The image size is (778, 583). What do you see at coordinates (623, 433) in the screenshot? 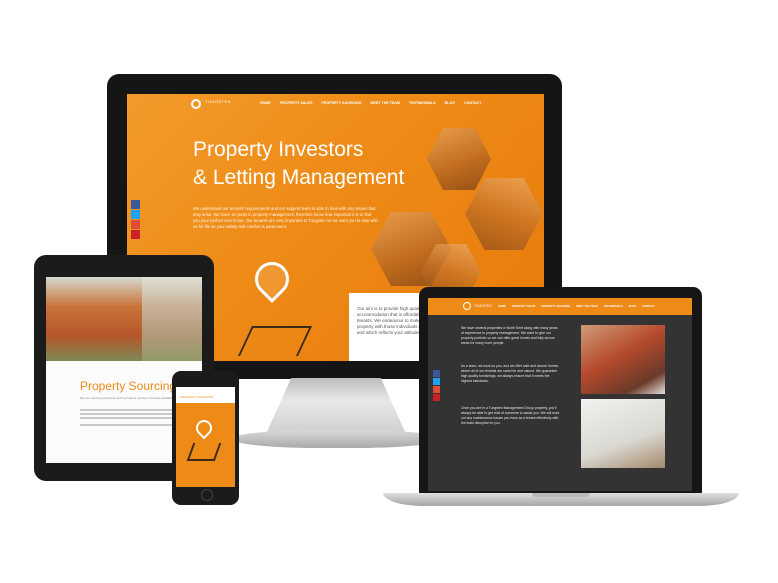
I see `laptop-photo-room-interior` at bounding box center [623, 433].